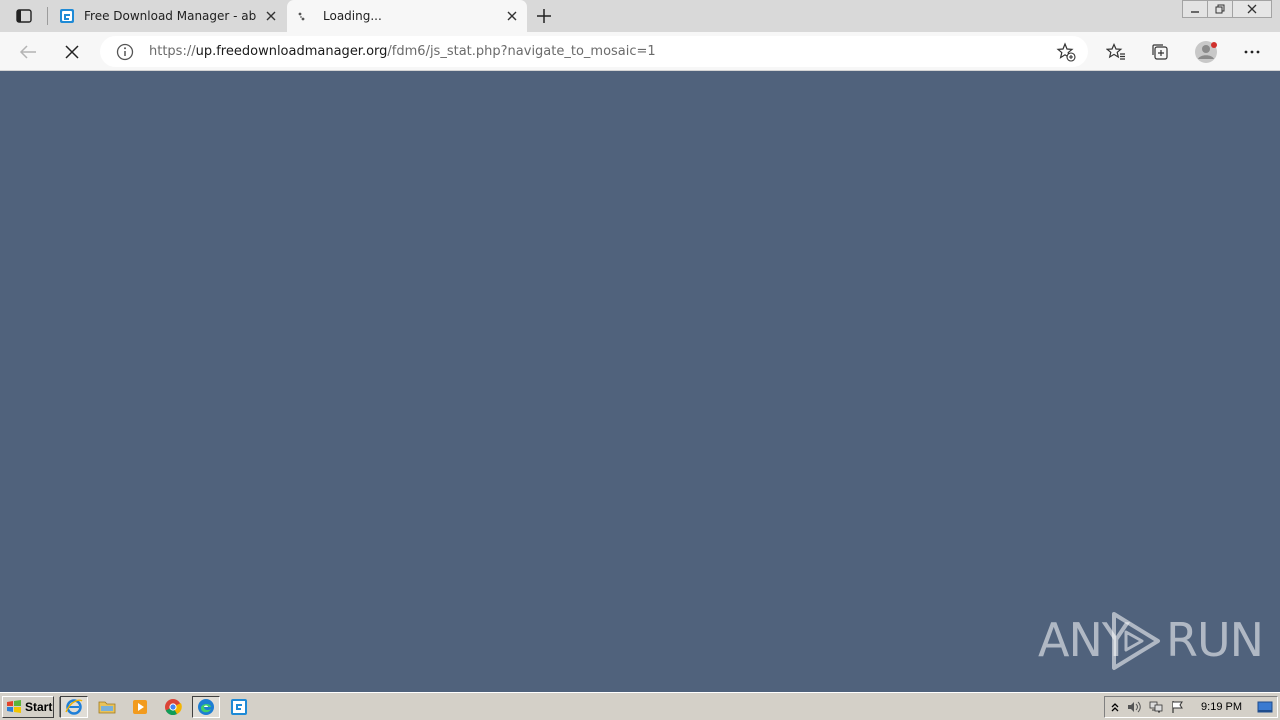 The height and width of the screenshot is (720, 1280). What do you see at coordinates (1136, 641) in the screenshot?
I see `play-logo-icon` at bounding box center [1136, 641].